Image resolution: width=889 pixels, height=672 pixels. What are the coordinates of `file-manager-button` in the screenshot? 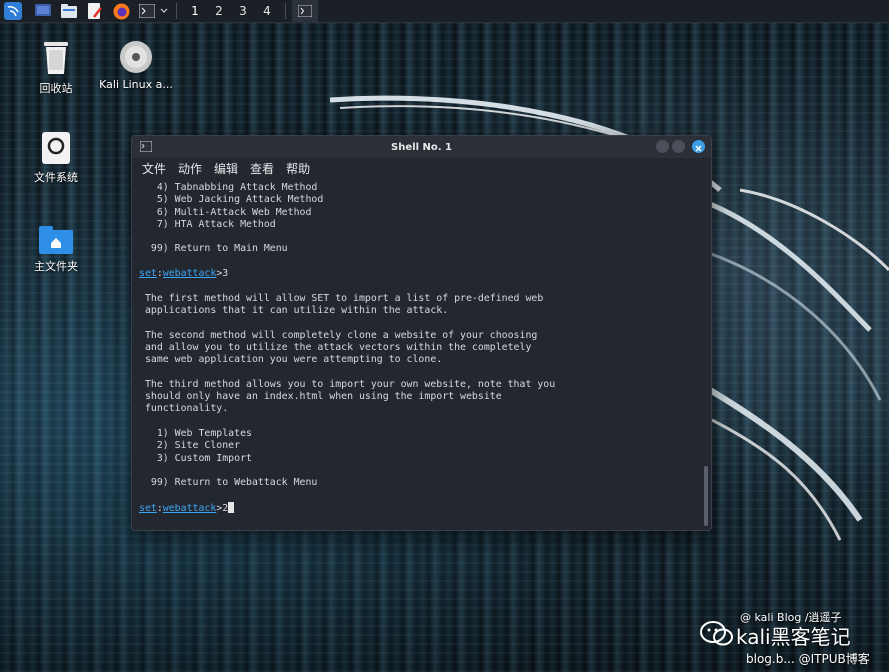 It's located at (69, 11).